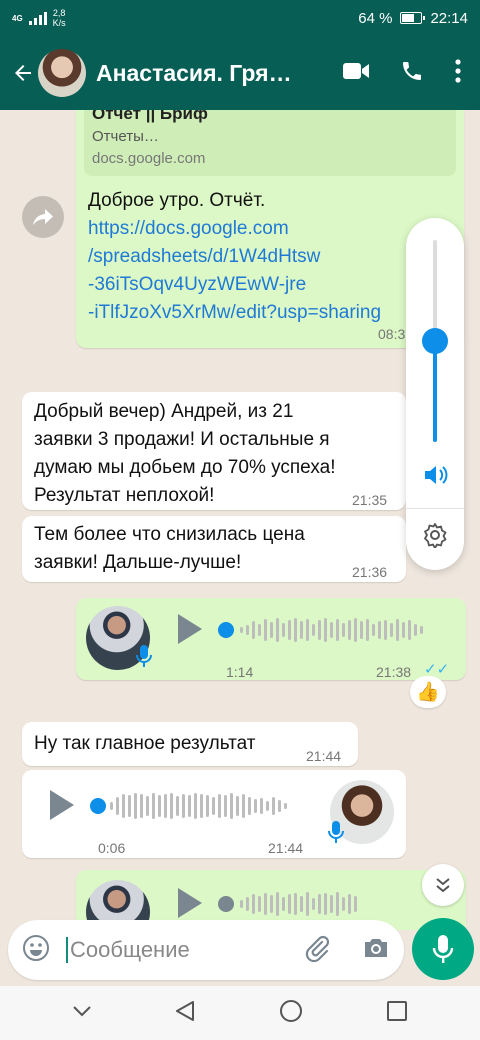  Describe the element at coordinates (291, 1013) in the screenshot. I see `home-circle-icon` at that location.